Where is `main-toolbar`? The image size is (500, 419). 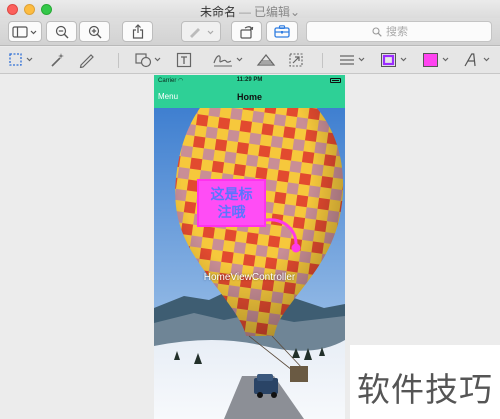
main-toolbar is located at coordinates (250, 32).